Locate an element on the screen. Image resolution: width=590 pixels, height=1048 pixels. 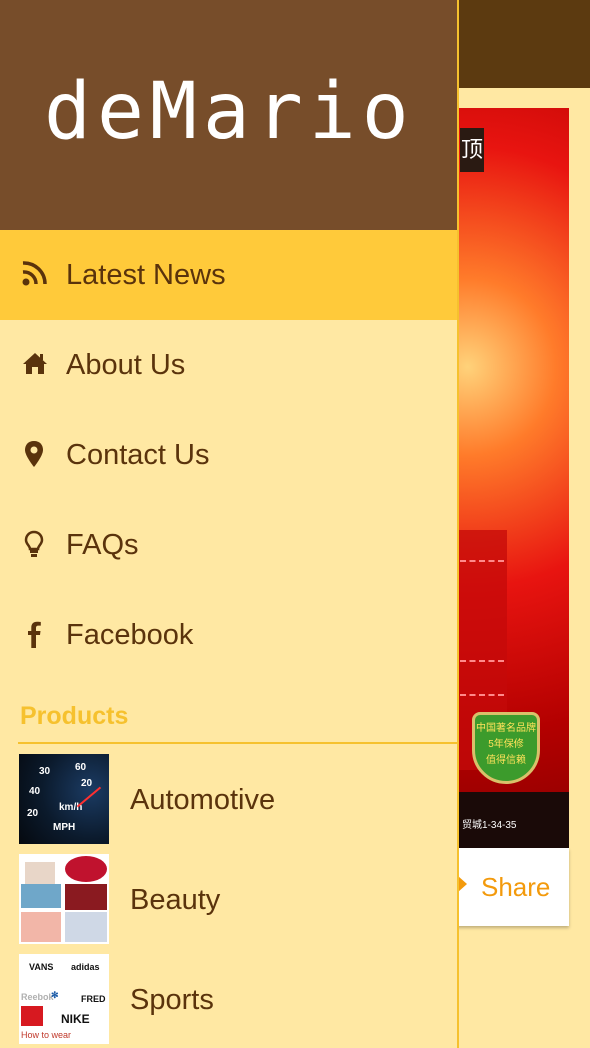
banner-glyph: 顶 is located at coordinates (472, 150).